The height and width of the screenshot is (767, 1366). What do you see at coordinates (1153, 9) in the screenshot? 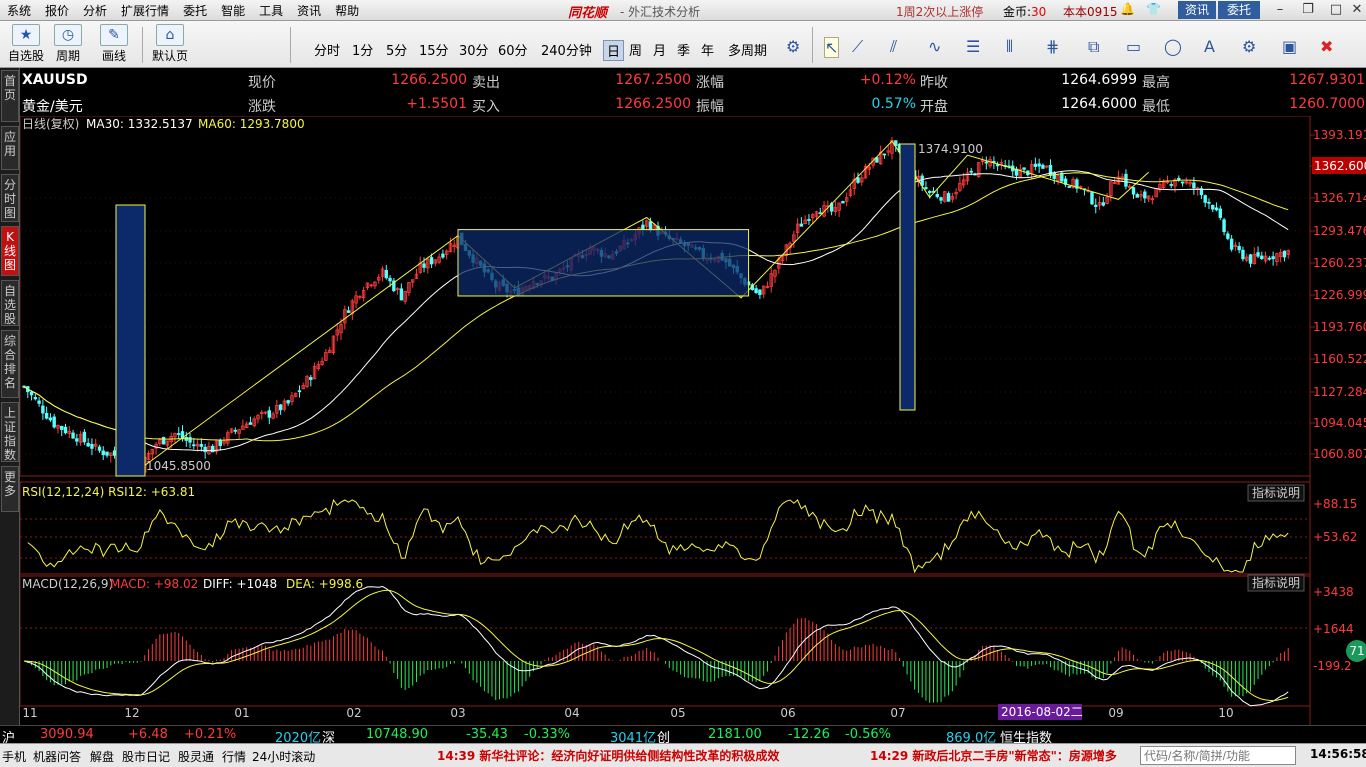
I see `shirt-icon: 👕` at bounding box center [1153, 9].